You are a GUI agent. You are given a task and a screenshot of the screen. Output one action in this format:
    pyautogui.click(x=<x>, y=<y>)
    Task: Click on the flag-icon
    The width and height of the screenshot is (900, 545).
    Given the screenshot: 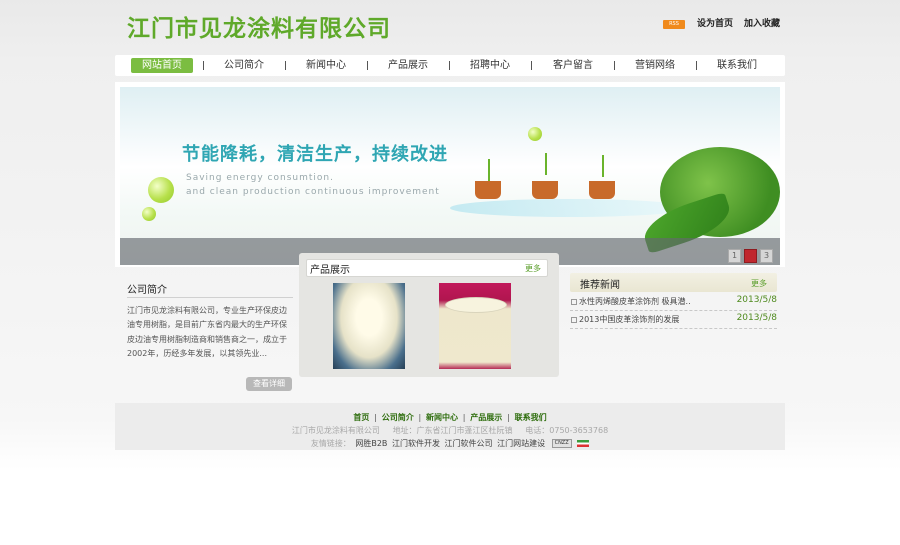 What is the action you would take?
    pyautogui.click(x=583, y=443)
    